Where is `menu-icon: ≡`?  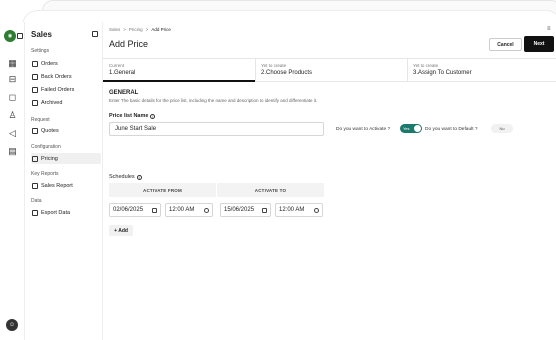 menu-icon: ≡ is located at coordinates (549, 29).